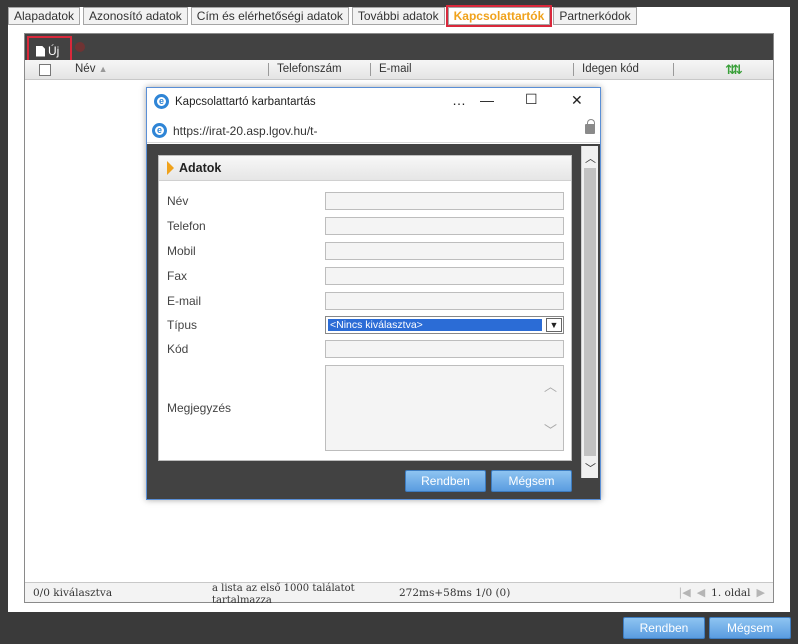 This screenshot has height=644, width=798. Describe the element at coordinates (531, 481) in the screenshot. I see `dialog-cancel-button: Mégsem` at that location.